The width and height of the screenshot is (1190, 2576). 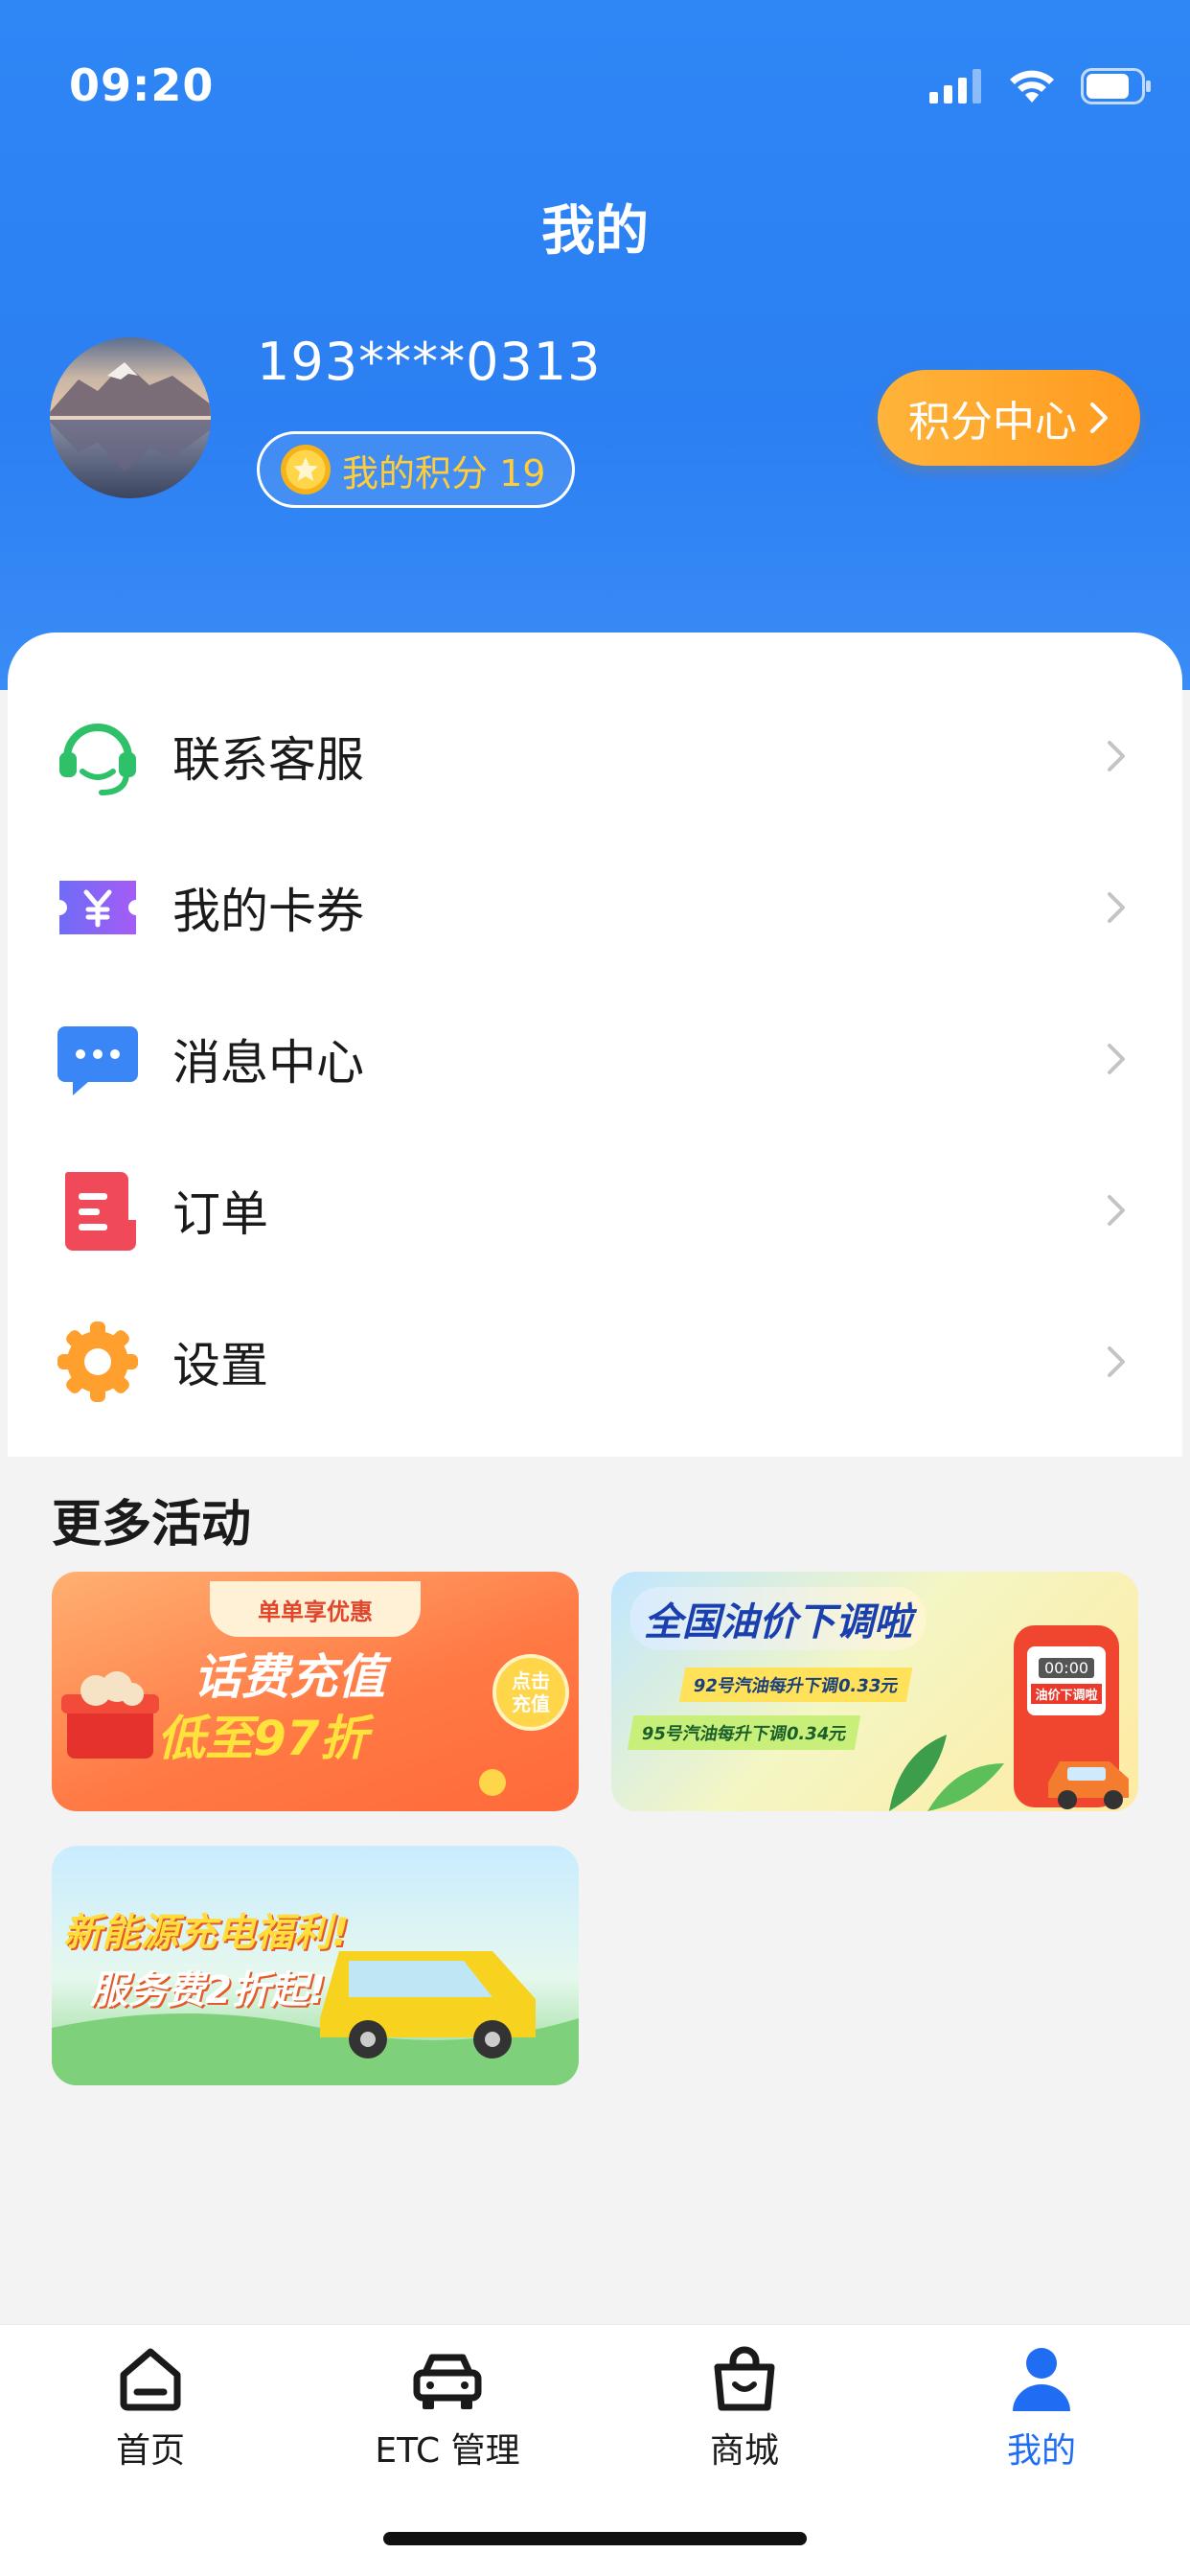 What do you see at coordinates (207, 1933) in the screenshot?
I see `ev-headline: 新能源充电福利!` at bounding box center [207, 1933].